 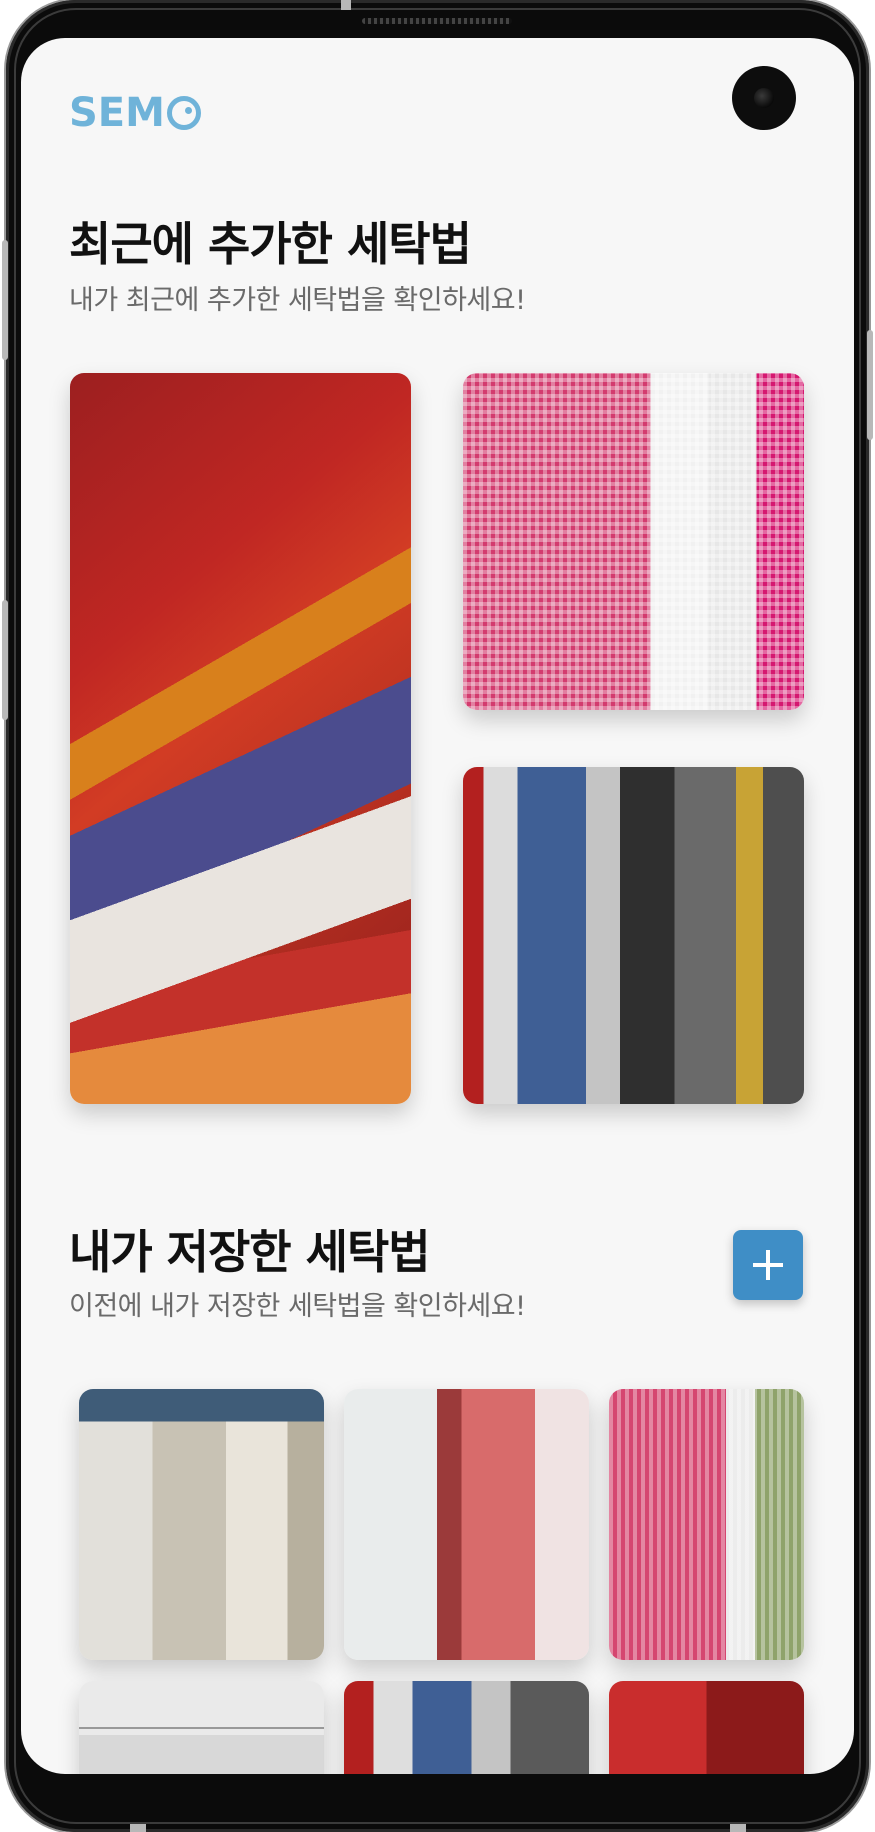 What do you see at coordinates (5, 660) in the screenshot?
I see `bixby-button` at bounding box center [5, 660].